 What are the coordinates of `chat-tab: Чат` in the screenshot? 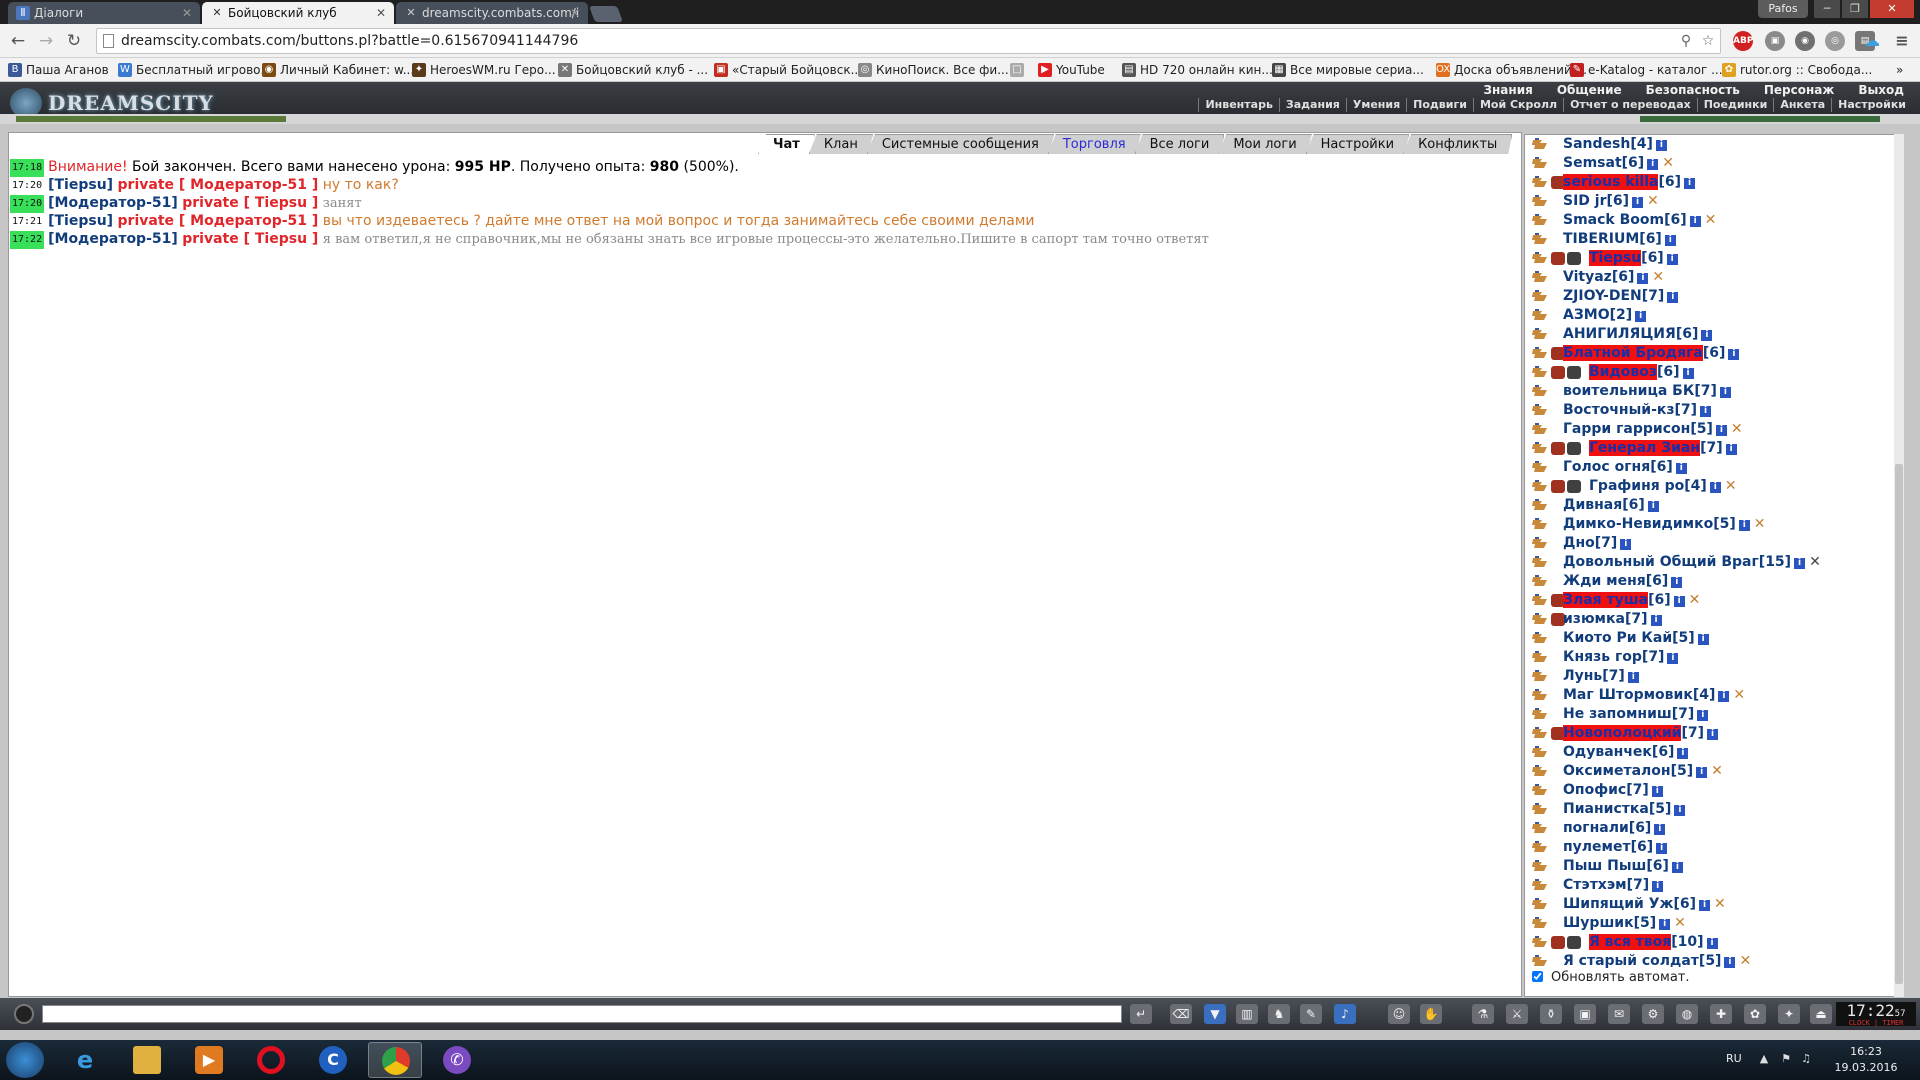 It's located at (786, 144).